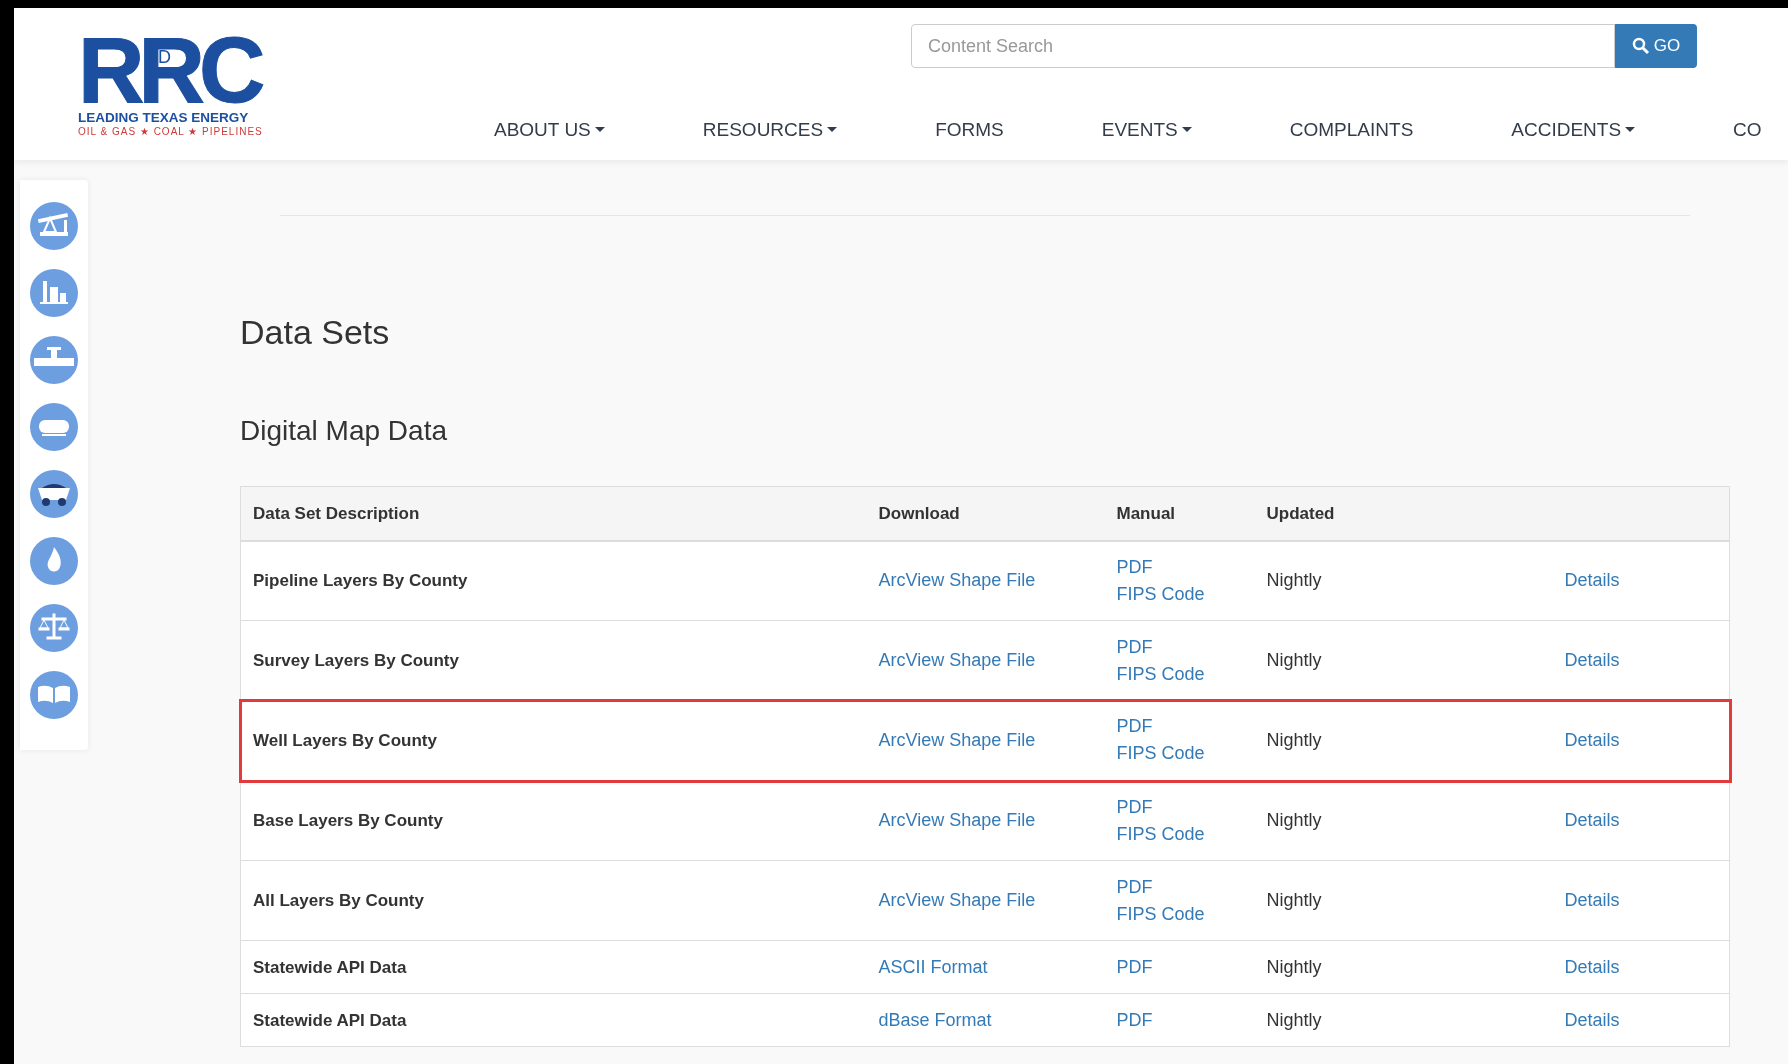 This screenshot has height=1064, width=1788. Describe the element at coordinates (1351, 130) in the screenshot. I see `nav-menu-item: COMPLAINTS` at that location.